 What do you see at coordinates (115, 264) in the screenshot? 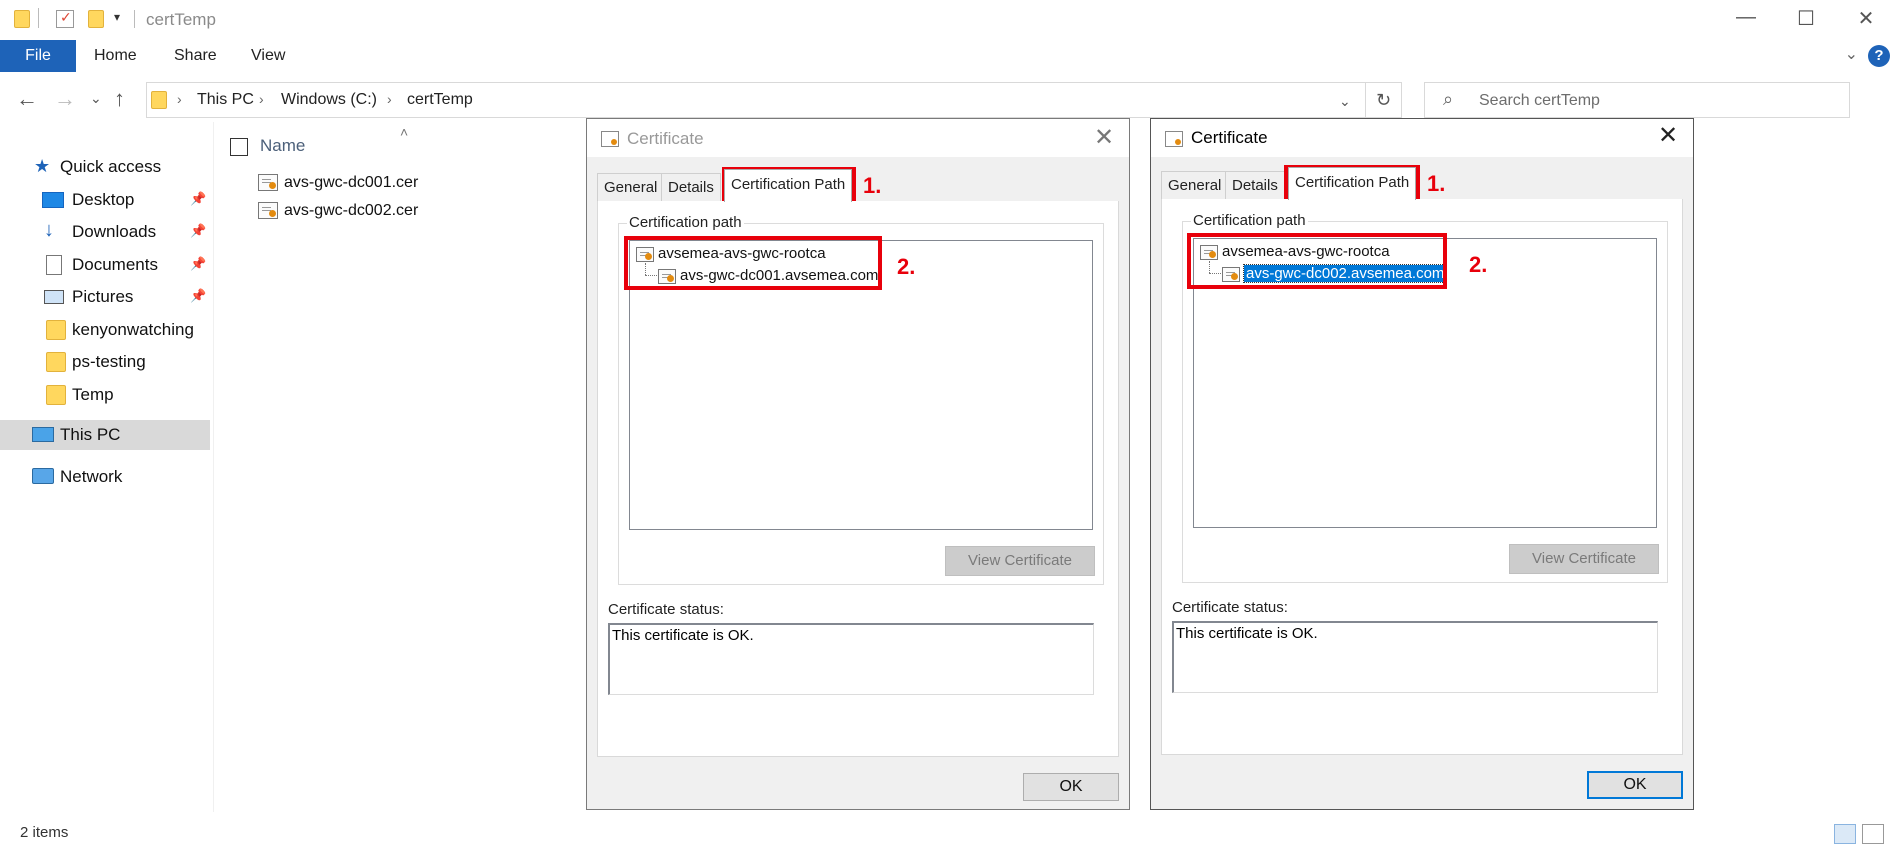
I see `nav-label: Documents` at bounding box center [115, 264].